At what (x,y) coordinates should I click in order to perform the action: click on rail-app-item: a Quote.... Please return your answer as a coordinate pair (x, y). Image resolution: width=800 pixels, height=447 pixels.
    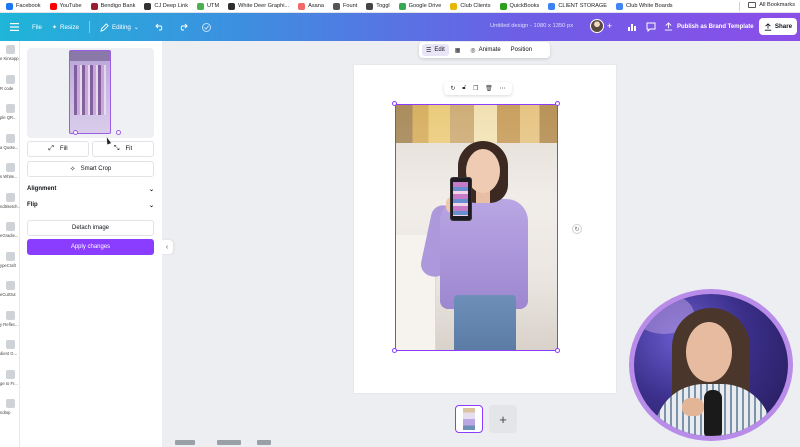
    Looking at the image, I should click on (10, 141).